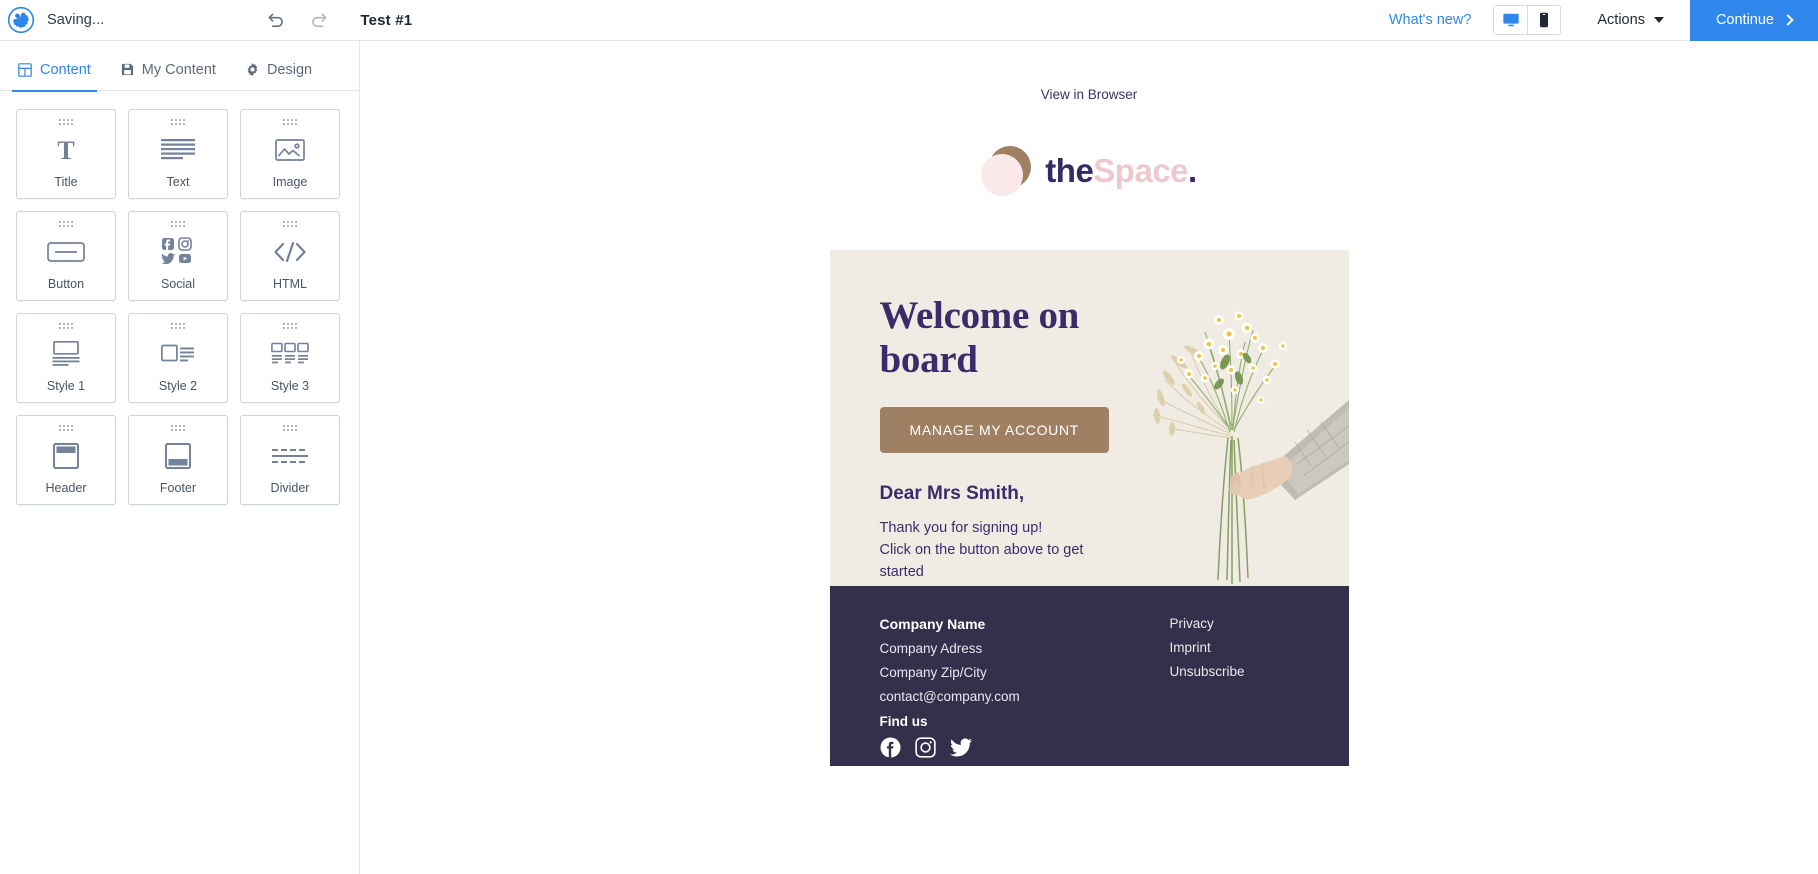  What do you see at coordinates (1744, 20) in the screenshot?
I see `continue-label: Continue` at bounding box center [1744, 20].